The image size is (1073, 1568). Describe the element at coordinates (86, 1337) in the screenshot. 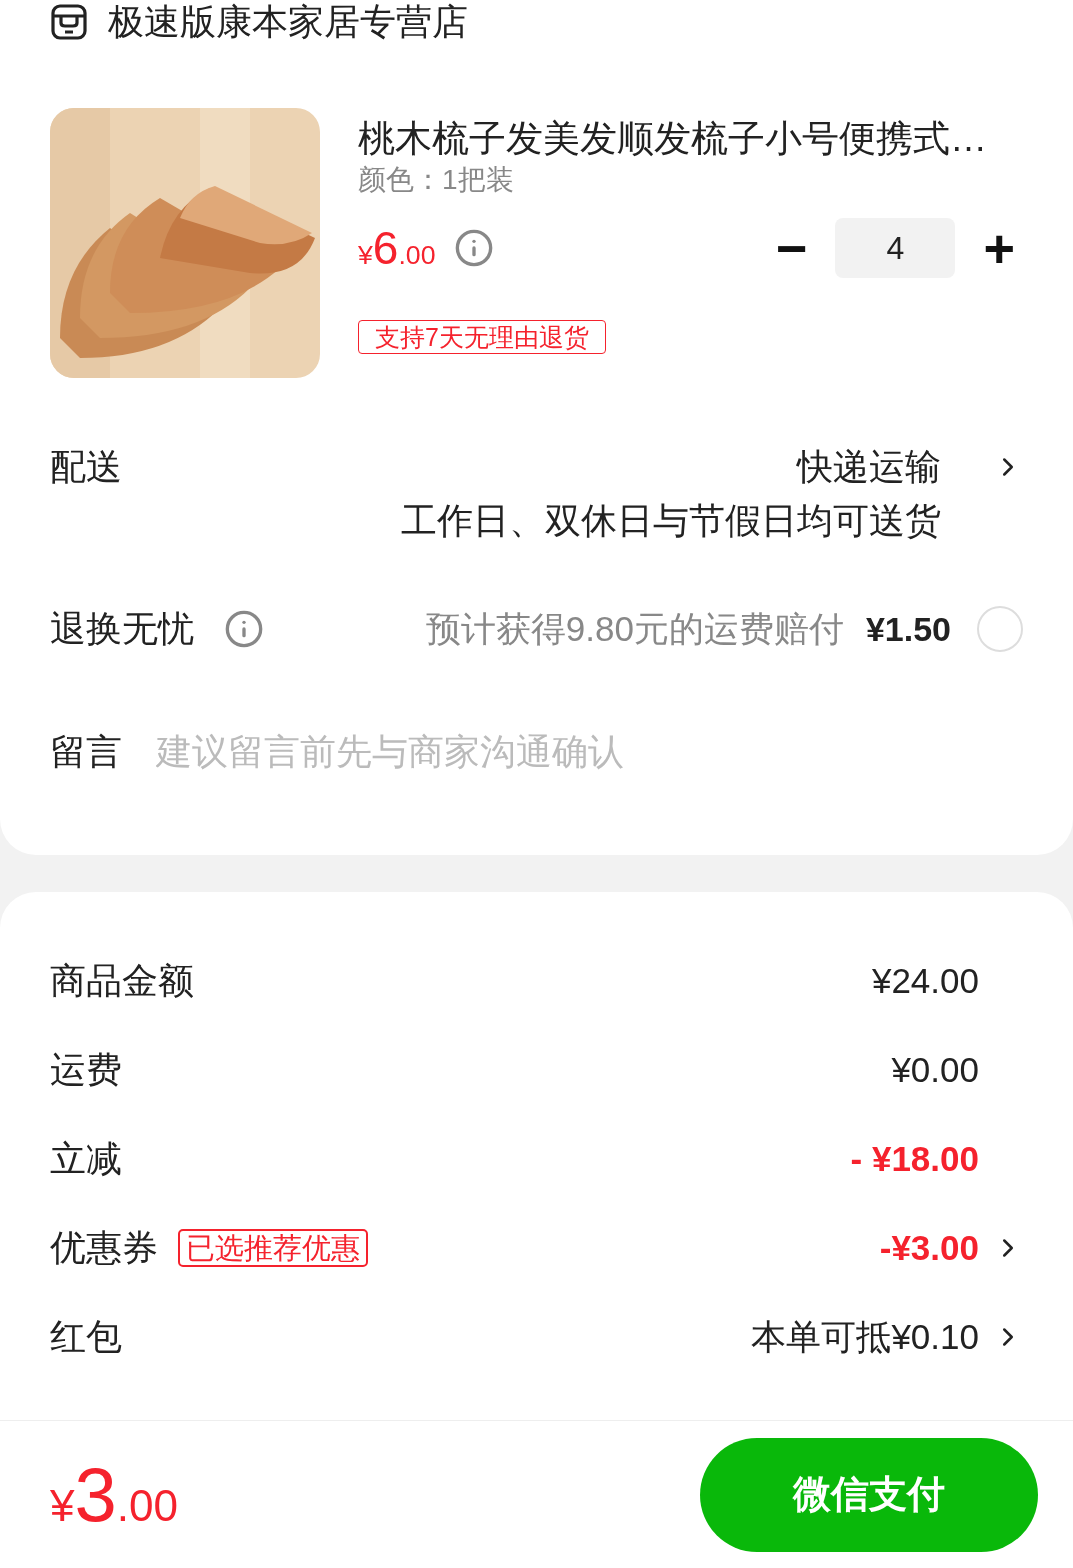

I see `summary-label: 红包` at that location.